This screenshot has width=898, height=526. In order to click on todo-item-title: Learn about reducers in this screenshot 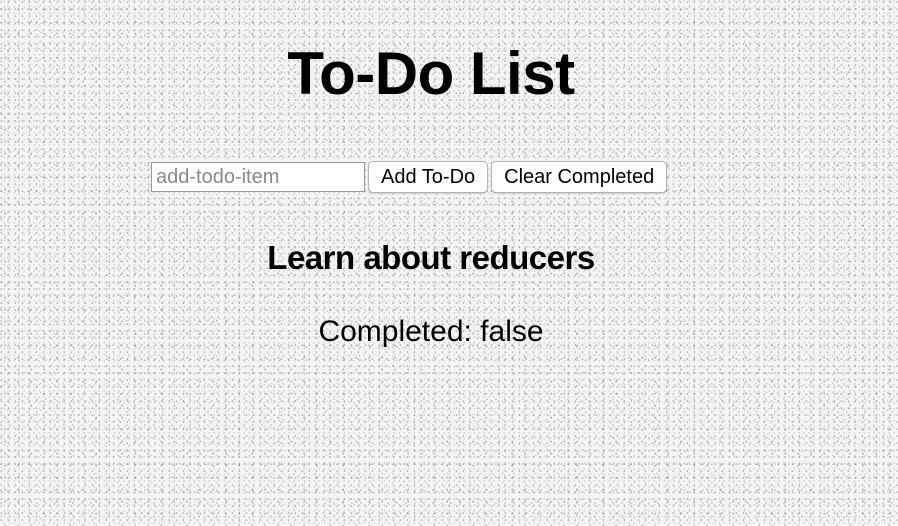, I will do `click(431, 258)`.